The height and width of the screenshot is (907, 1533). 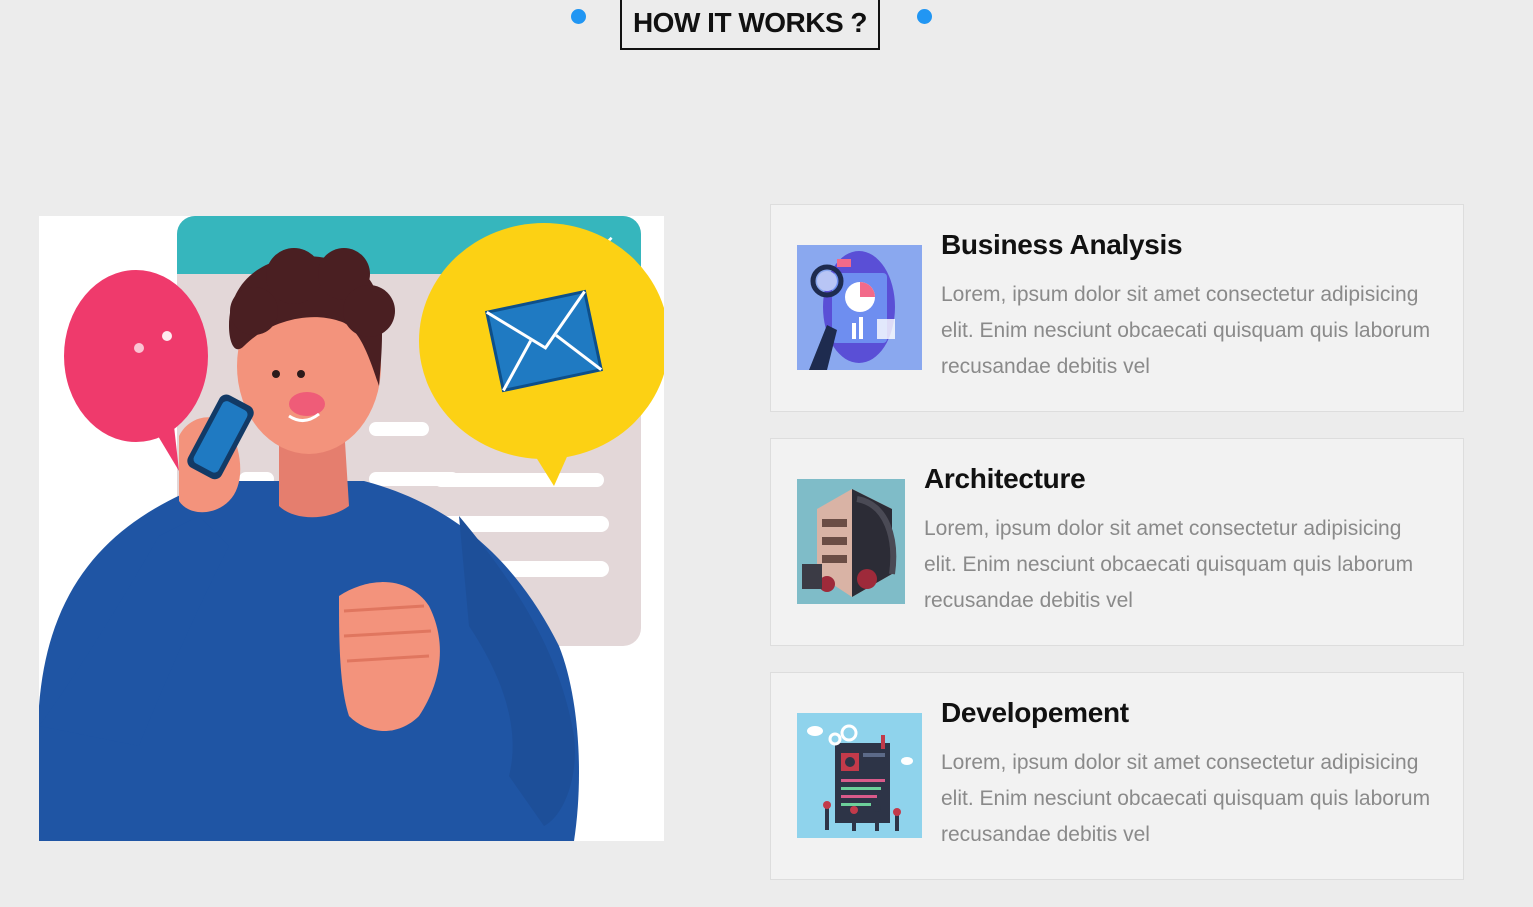 I want to click on architecture-icon, so click(x=851, y=541).